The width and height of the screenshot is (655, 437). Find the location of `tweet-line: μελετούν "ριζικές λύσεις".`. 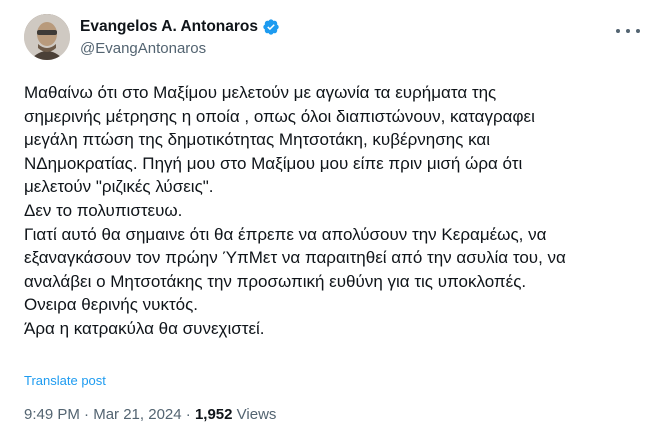

tweet-line: μελετούν "ριζικές λύσεις". is located at coordinates (119, 187).